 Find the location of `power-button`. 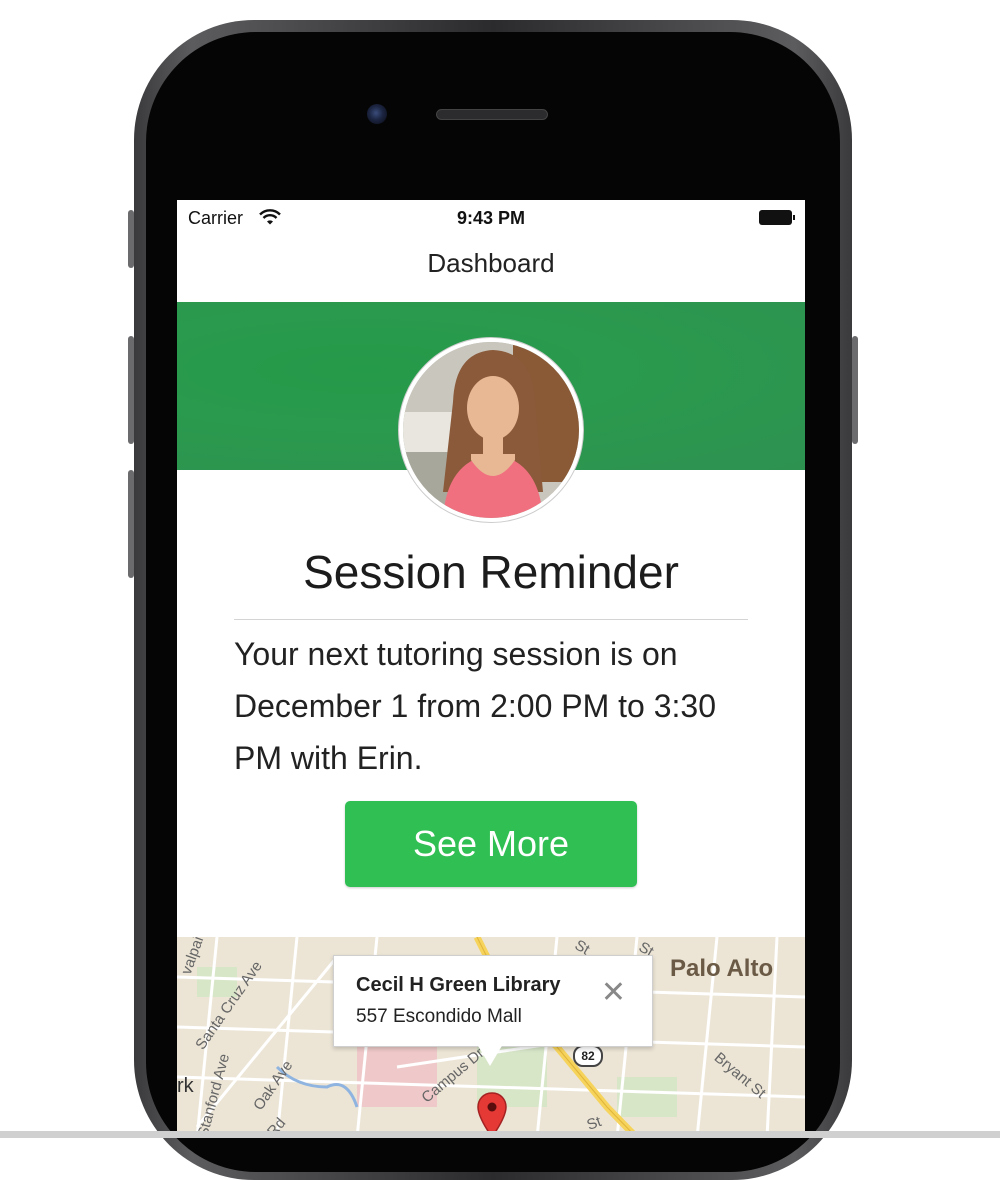

power-button is located at coordinates (855, 390).